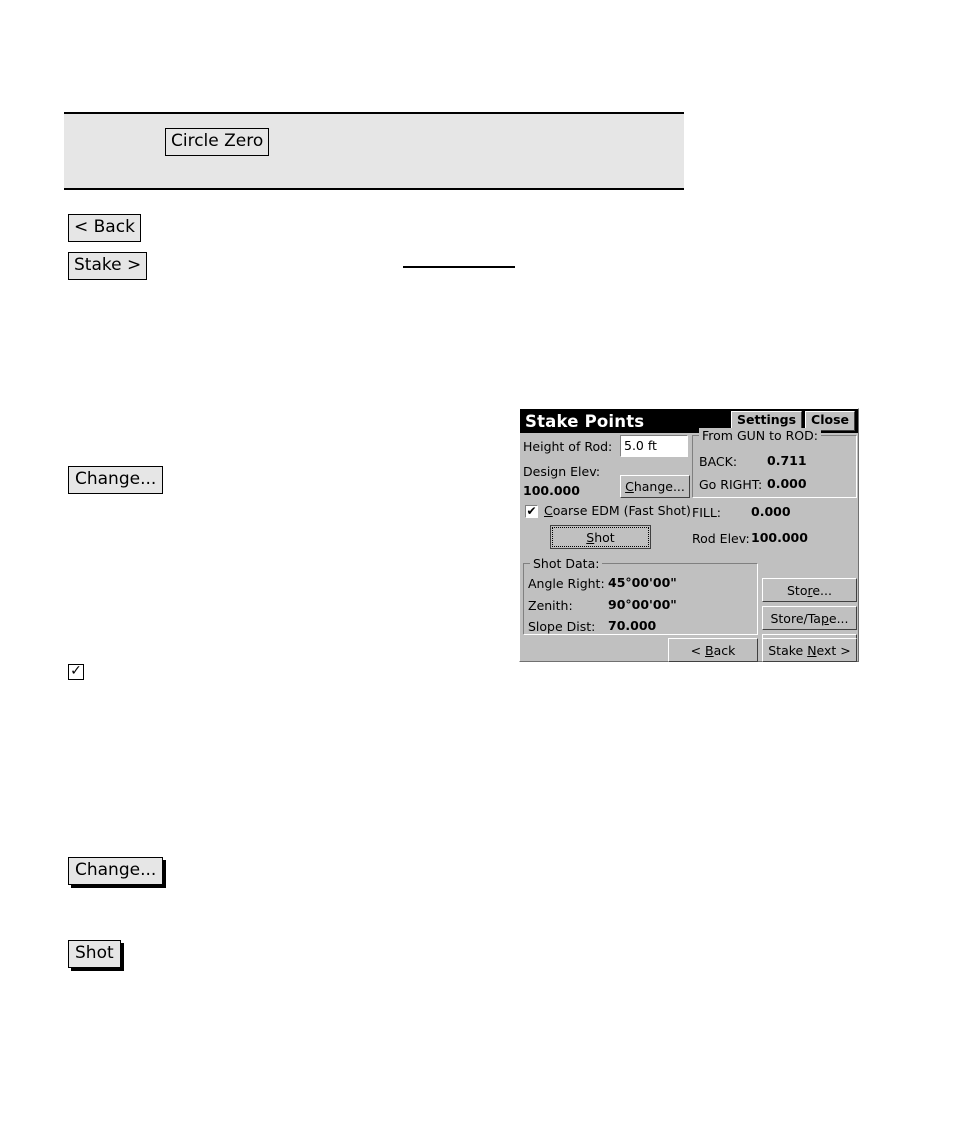  Describe the element at coordinates (621, 510) in the screenshot. I see `coarse-edm-label-rest: oarse EDM (Fast Shot)` at that location.